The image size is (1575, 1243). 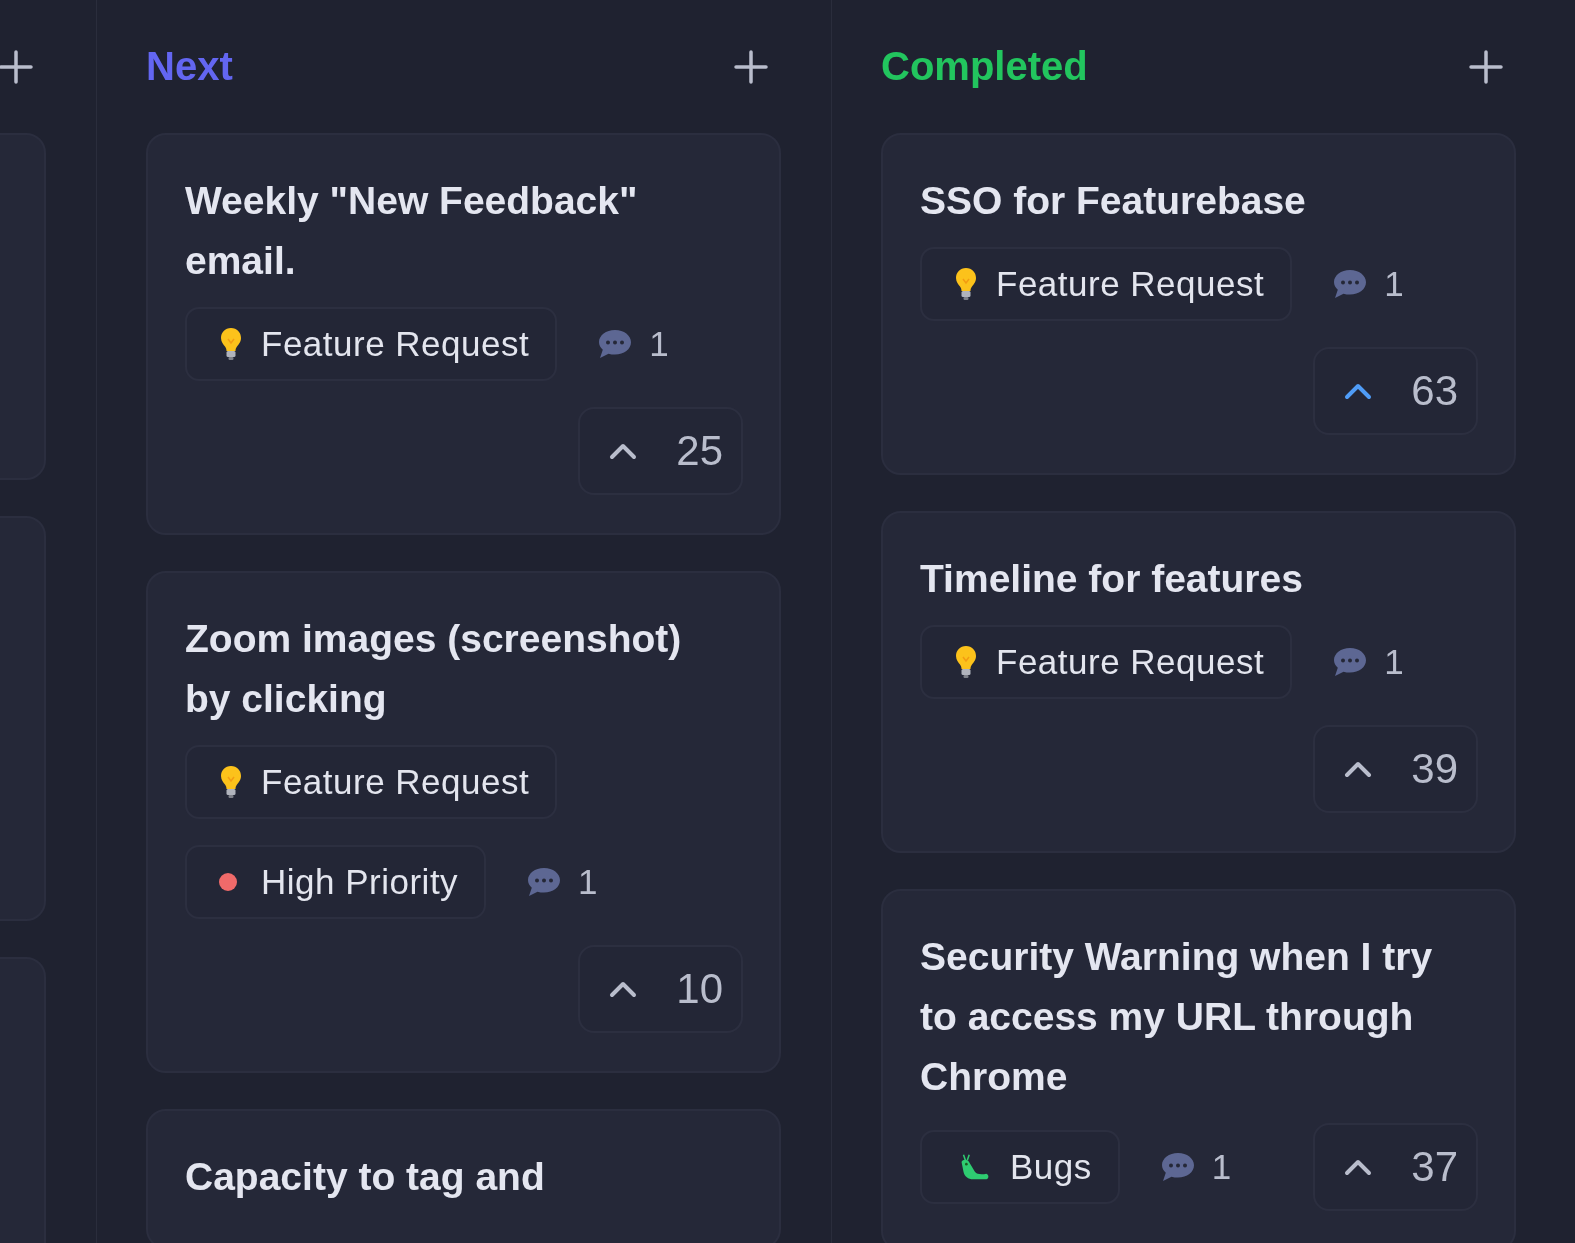 What do you see at coordinates (1020, 1167) in the screenshot?
I see `tag: Bugs` at bounding box center [1020, 1167].